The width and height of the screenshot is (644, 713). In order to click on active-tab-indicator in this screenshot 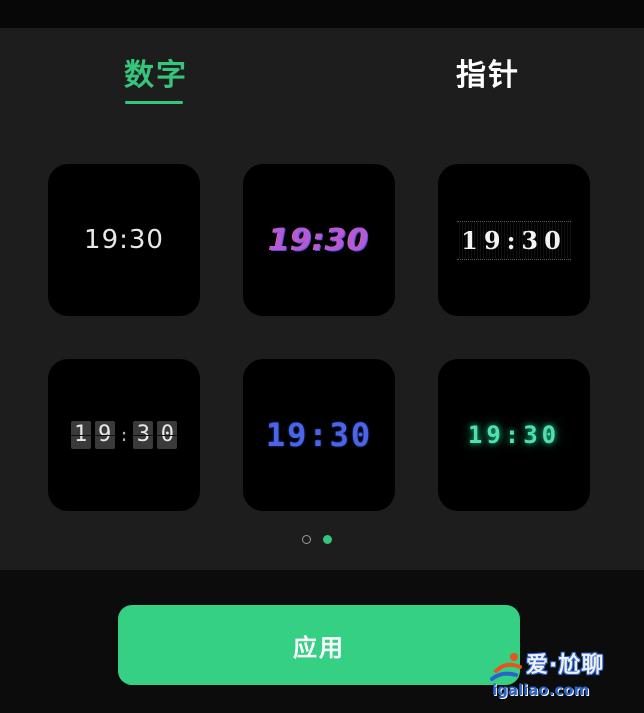, I will do `click(154, 102)`.